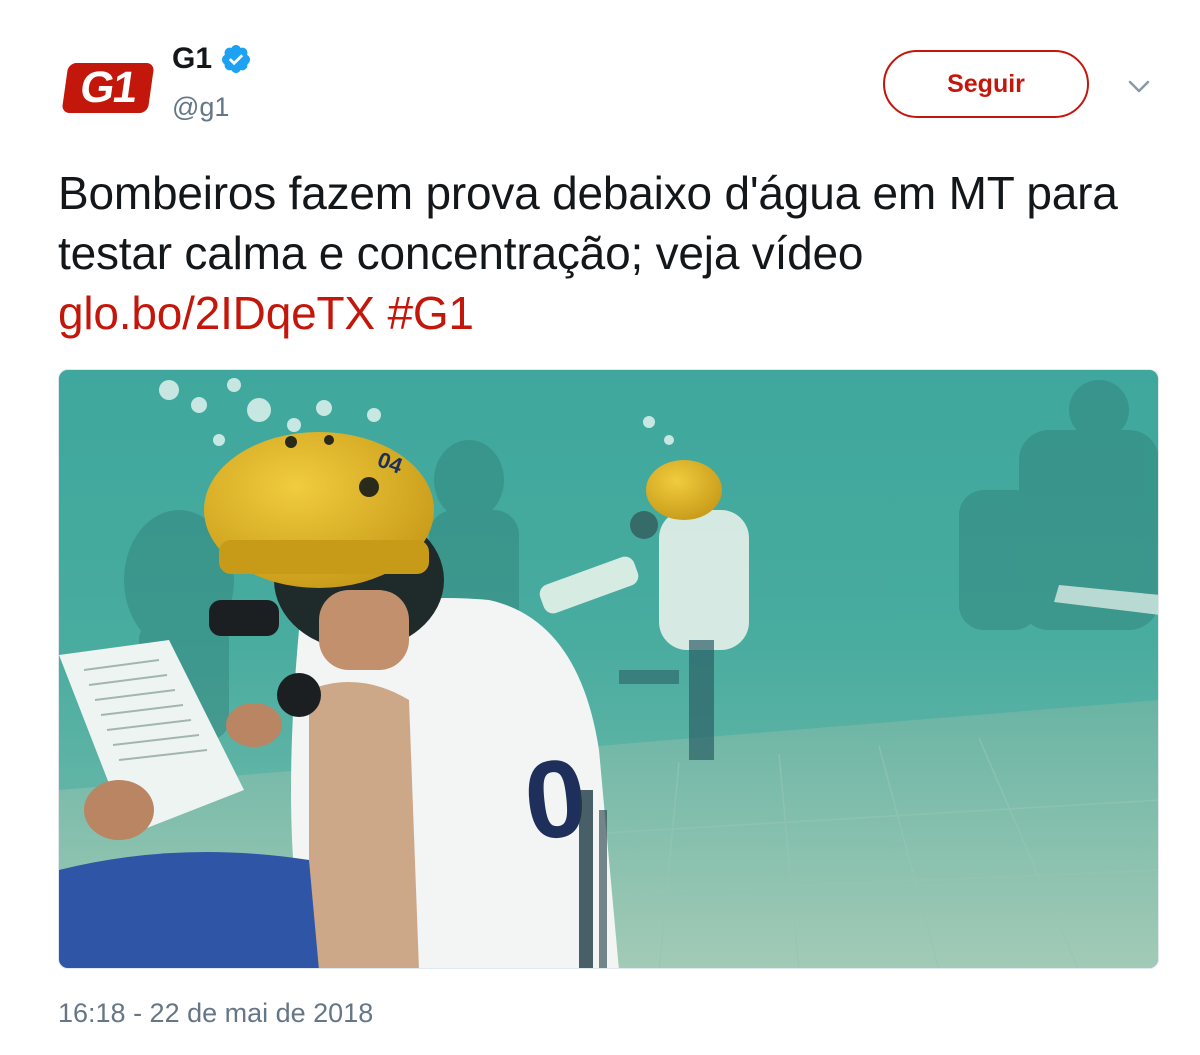 This screenshot has height=1055, width=1200. I want to click on follow-button: Seguir, so click(986, 84).